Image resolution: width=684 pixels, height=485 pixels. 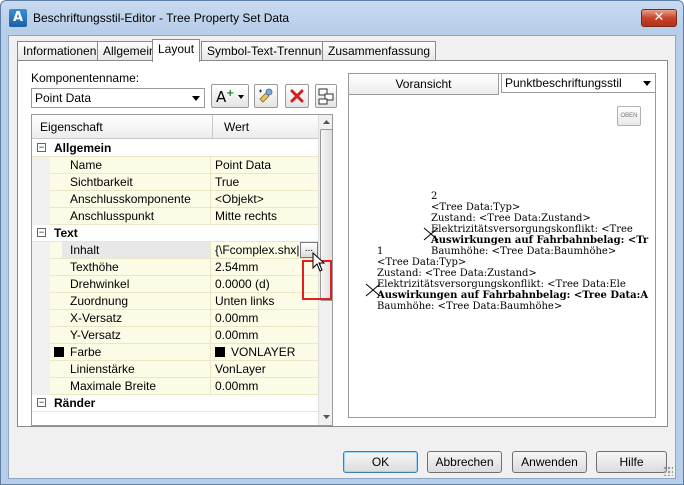 What do you see at coordinates (524, 251) in the screenshot?
I see `label2-line: Baumhöhe: <Tree Data:Baumhöhe>` at bounding box center [524, 251].